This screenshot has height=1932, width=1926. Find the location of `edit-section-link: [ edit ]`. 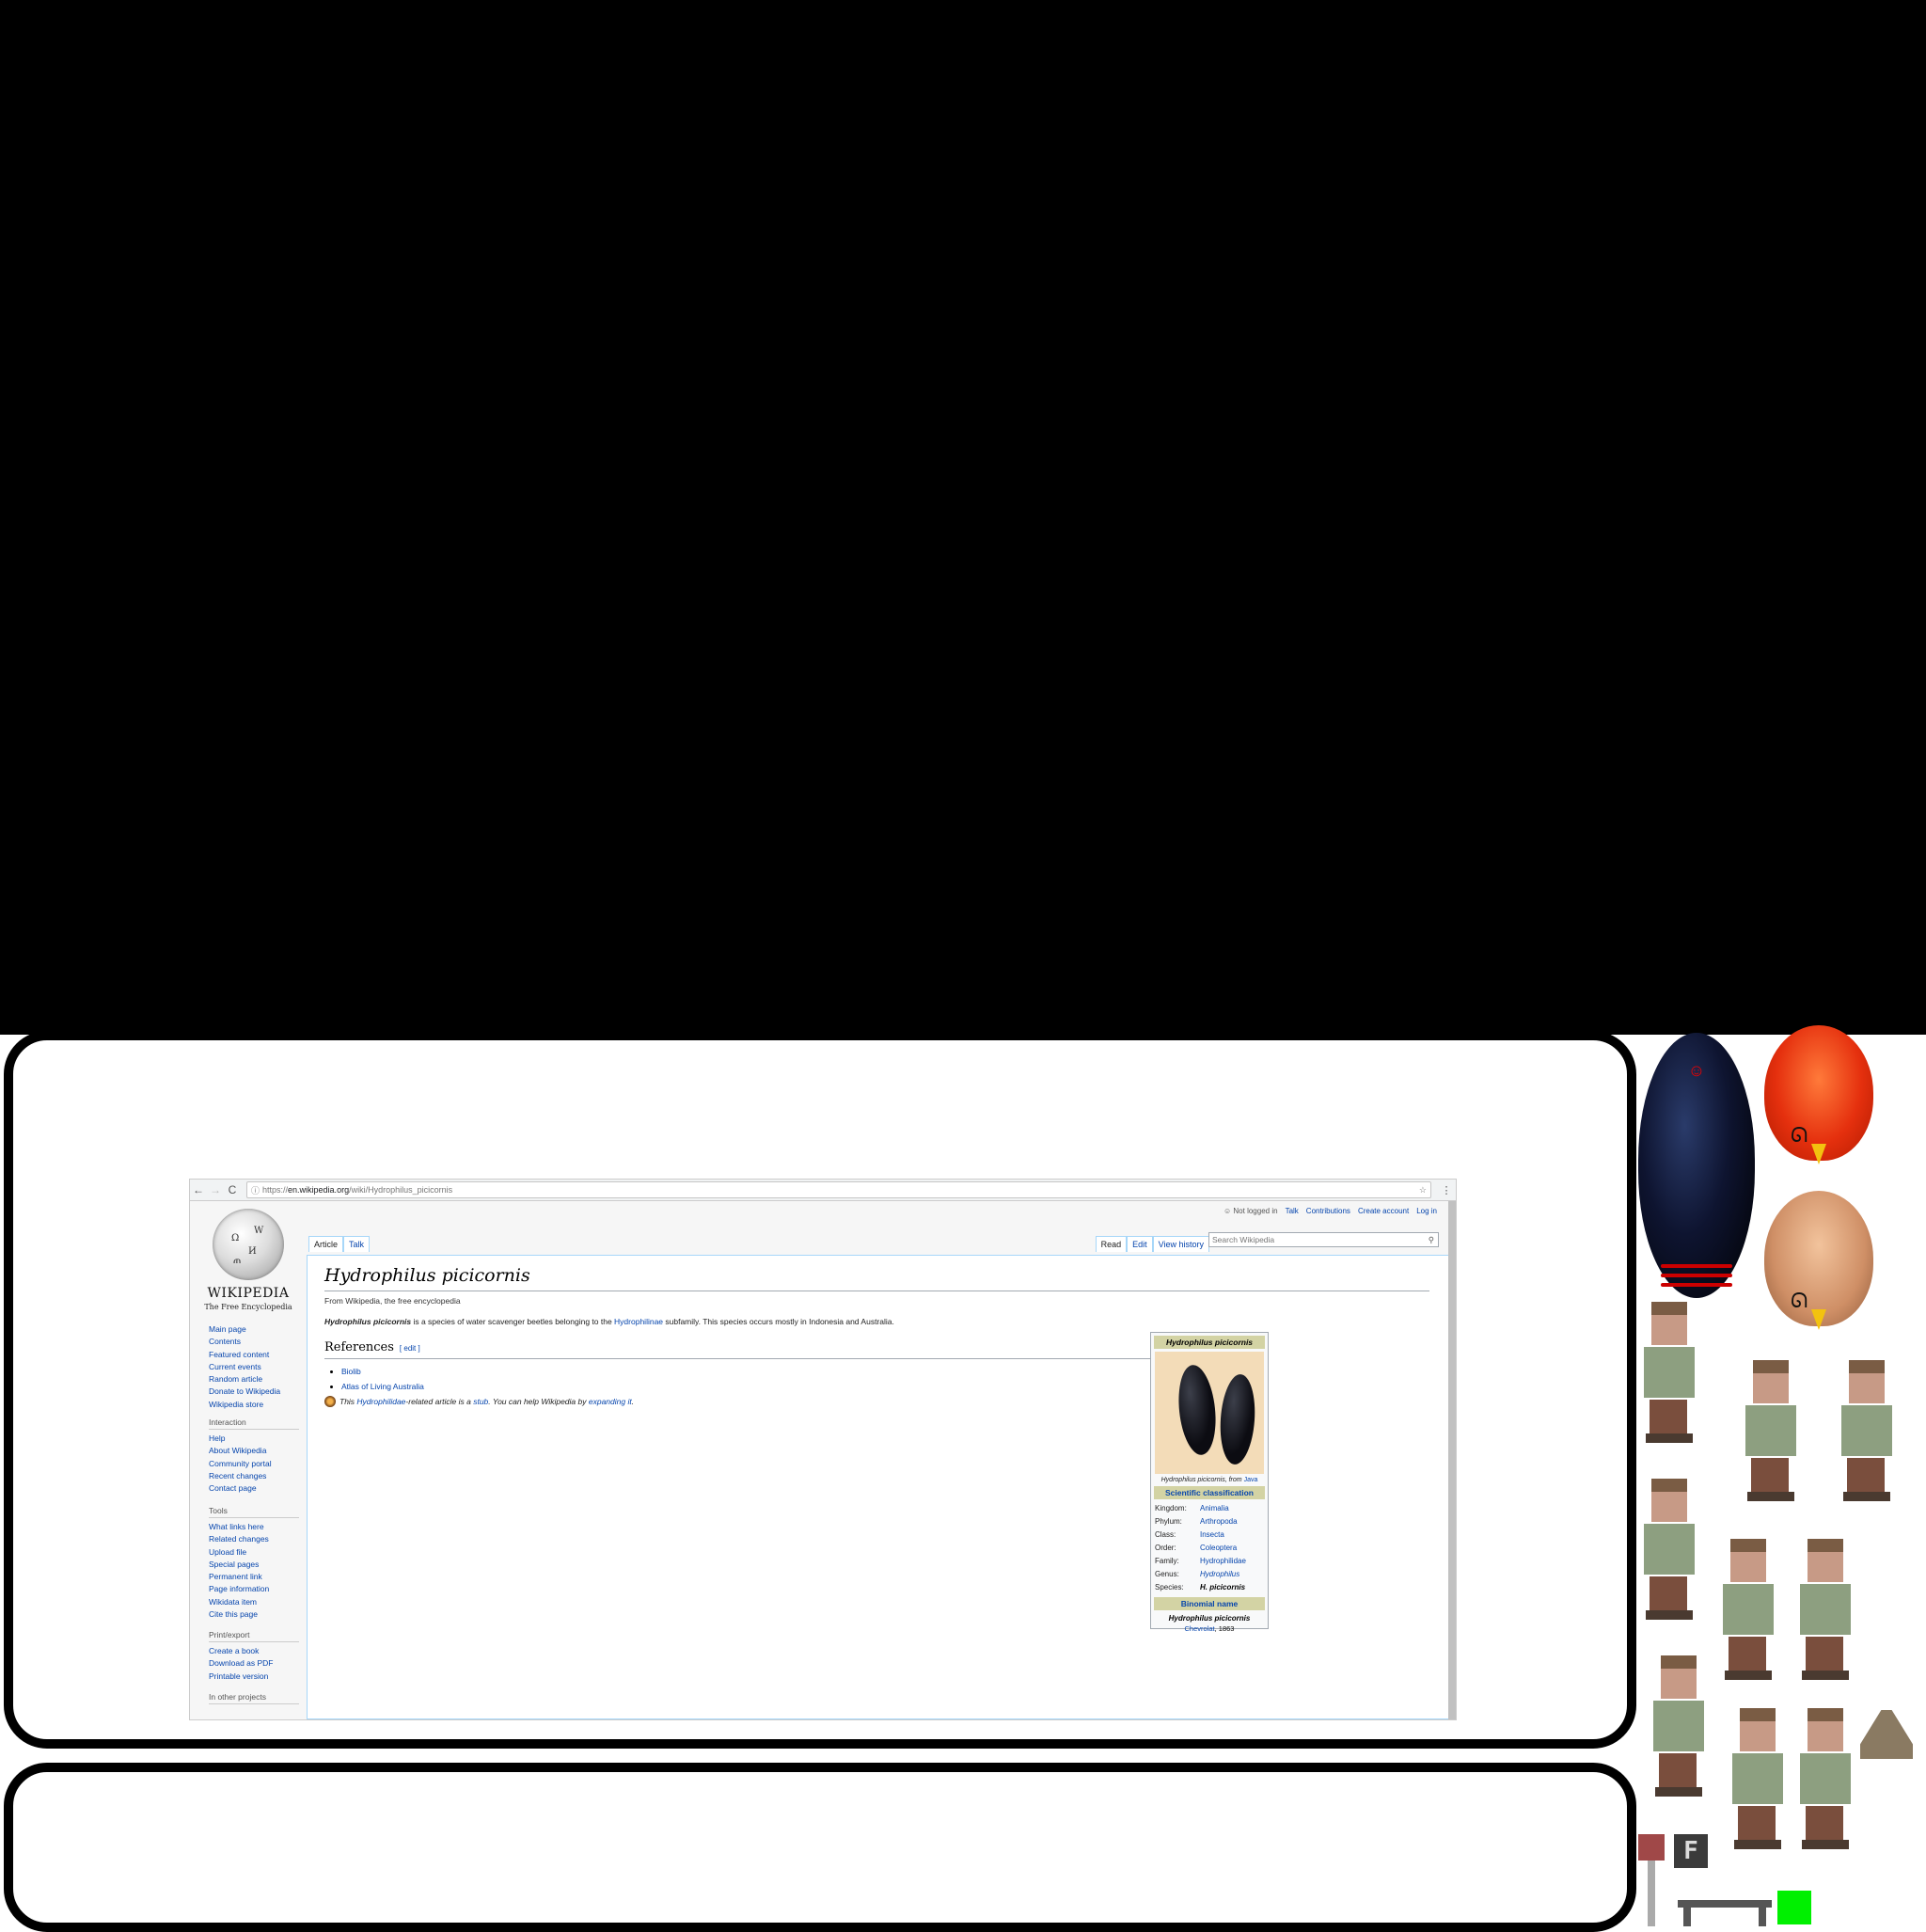

edit-section-link: [ edit ] is located at coordinates (410, 1348).